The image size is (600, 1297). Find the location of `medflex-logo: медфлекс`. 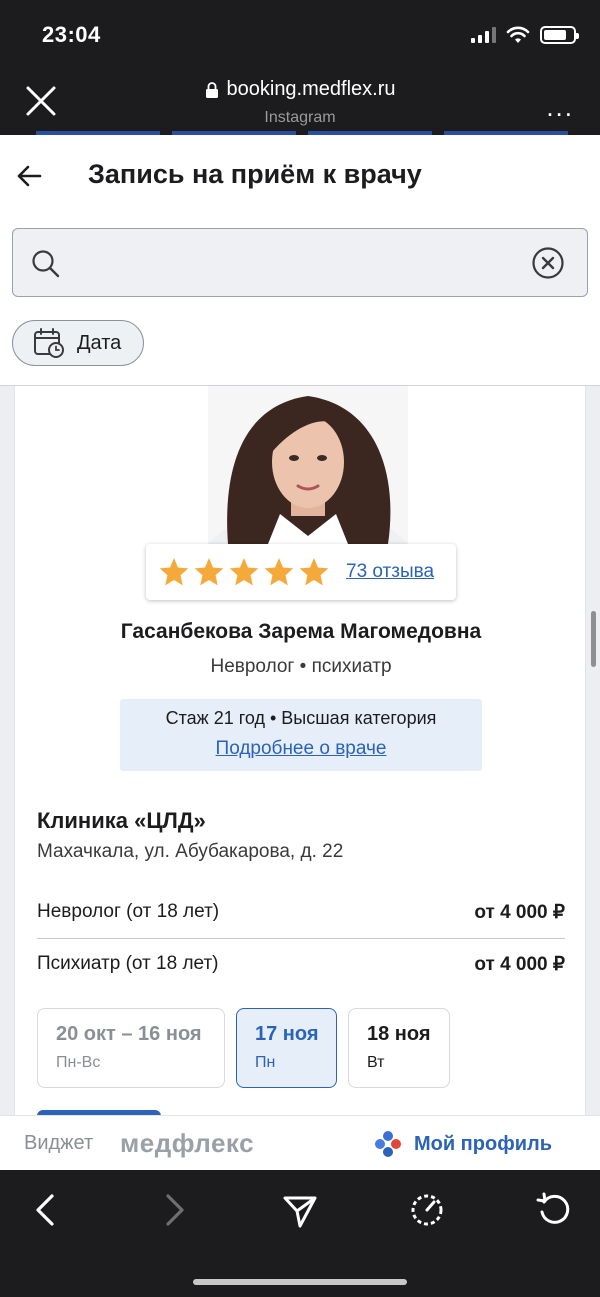

medflex-logo: медфлекс is located at coordinates (187, 1143).